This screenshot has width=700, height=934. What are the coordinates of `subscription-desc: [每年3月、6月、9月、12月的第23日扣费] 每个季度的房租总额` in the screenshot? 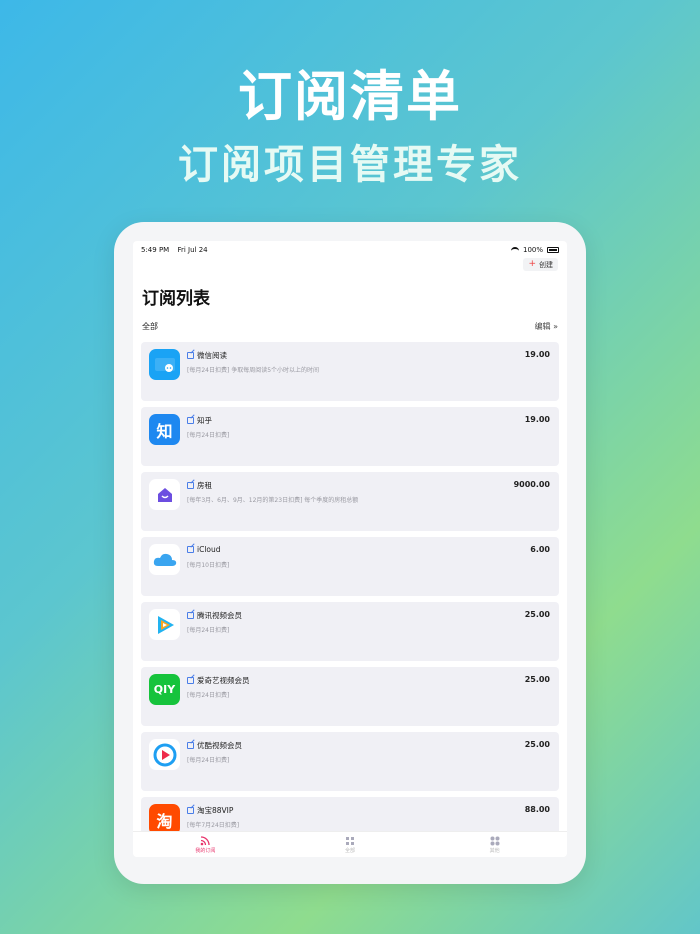 It's located at (273, 500).